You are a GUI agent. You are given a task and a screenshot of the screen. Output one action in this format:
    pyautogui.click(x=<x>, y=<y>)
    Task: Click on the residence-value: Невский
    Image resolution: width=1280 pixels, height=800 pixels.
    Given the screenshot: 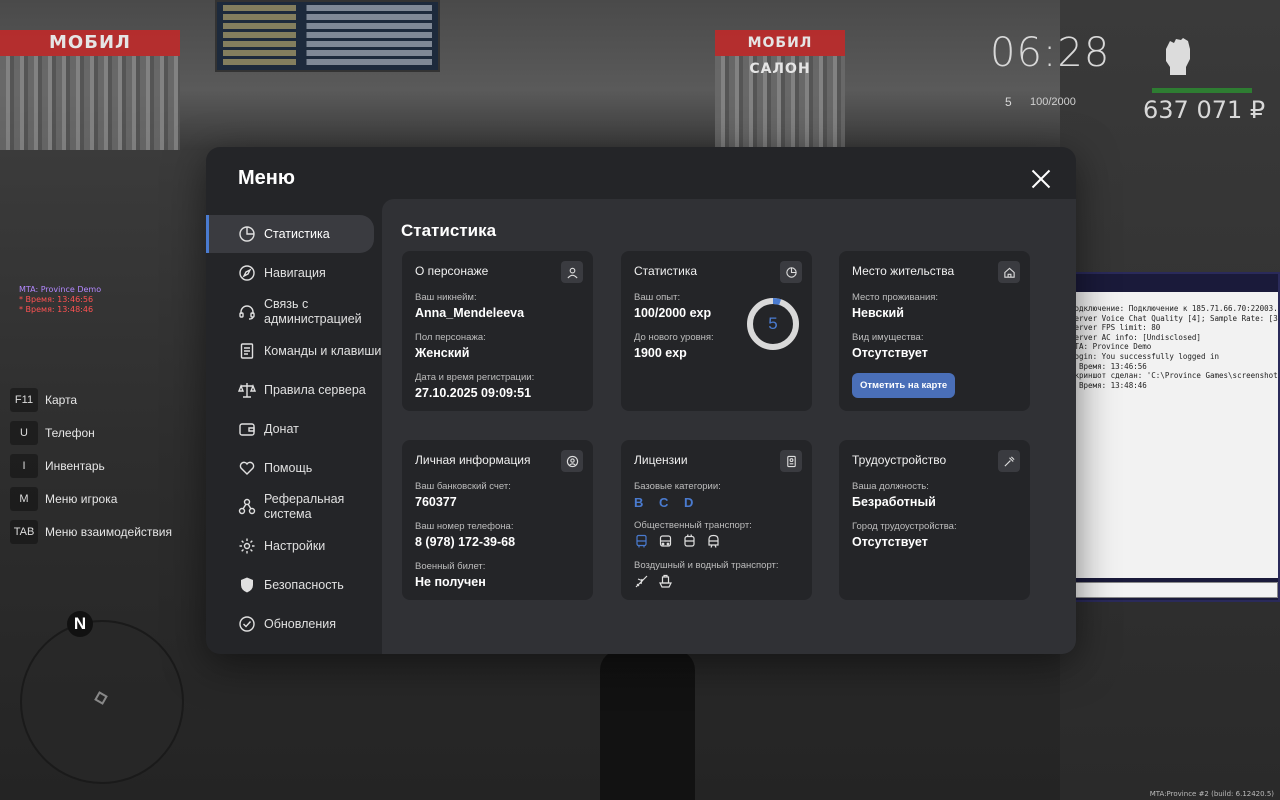 What is the action you would take?
    pyautogui.click(x=878, y=313)
    